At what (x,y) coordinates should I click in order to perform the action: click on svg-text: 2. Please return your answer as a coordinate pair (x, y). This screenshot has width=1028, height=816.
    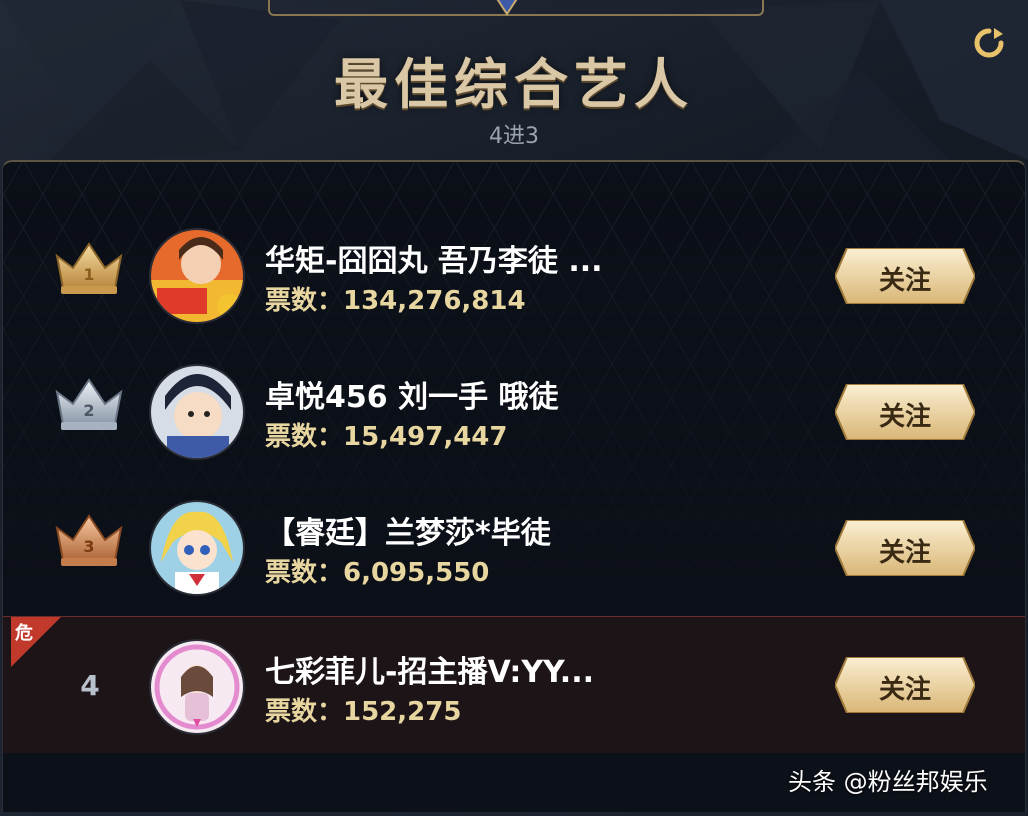
    Looking at the image, I should click on (88, 410).